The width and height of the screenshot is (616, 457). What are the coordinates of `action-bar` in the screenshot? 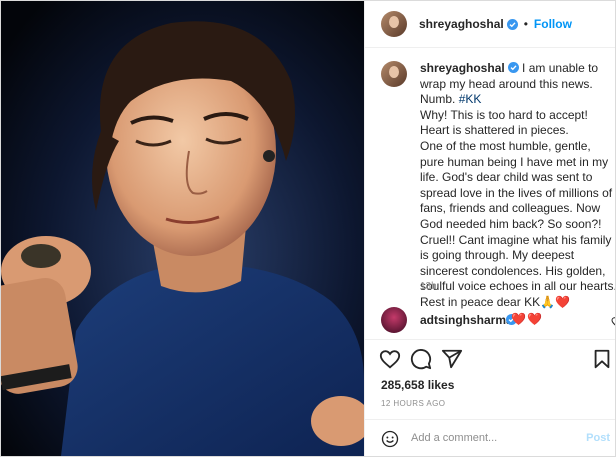 It's located at (490, 355).